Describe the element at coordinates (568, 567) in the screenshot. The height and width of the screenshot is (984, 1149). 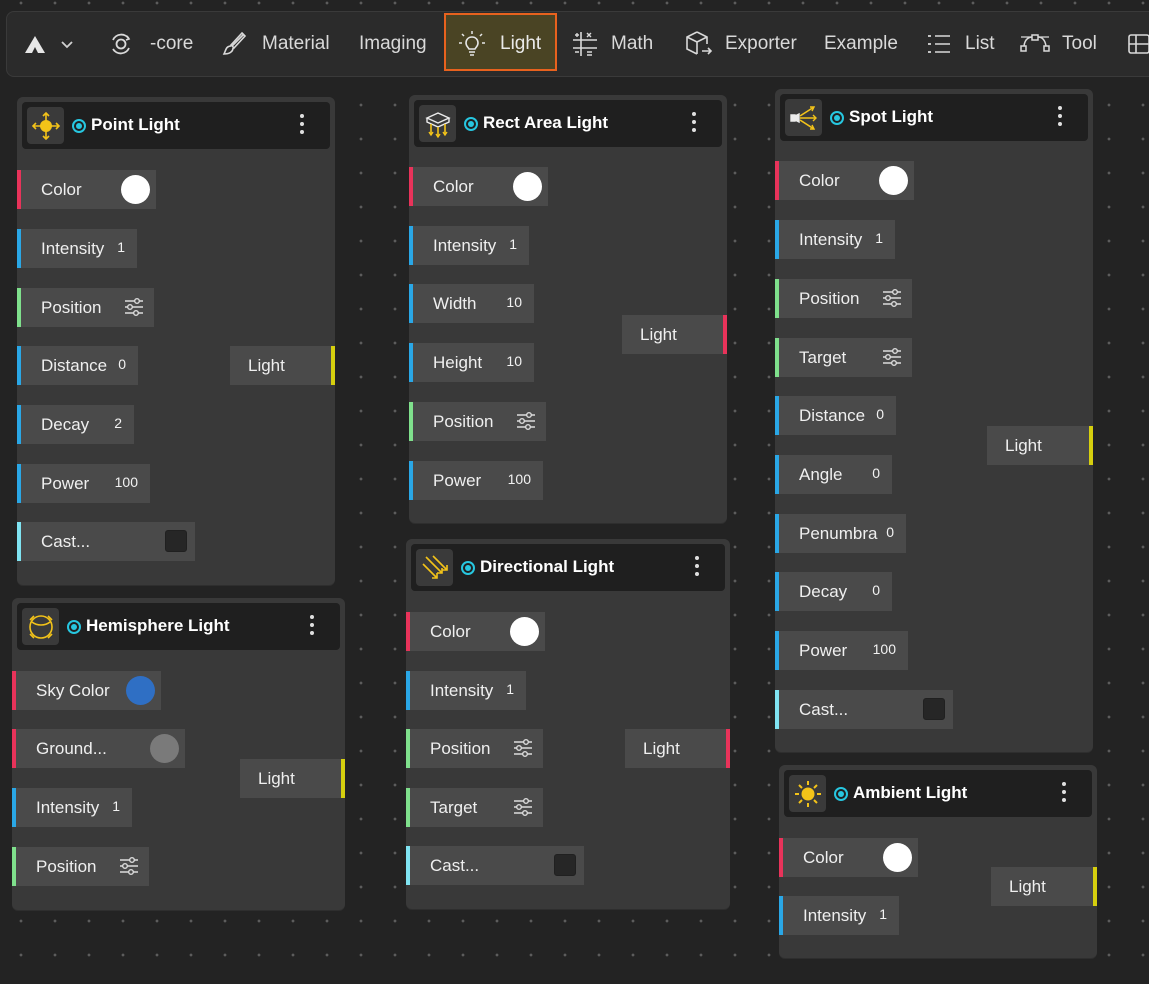
I see `node-header: Directional Light` at that location.